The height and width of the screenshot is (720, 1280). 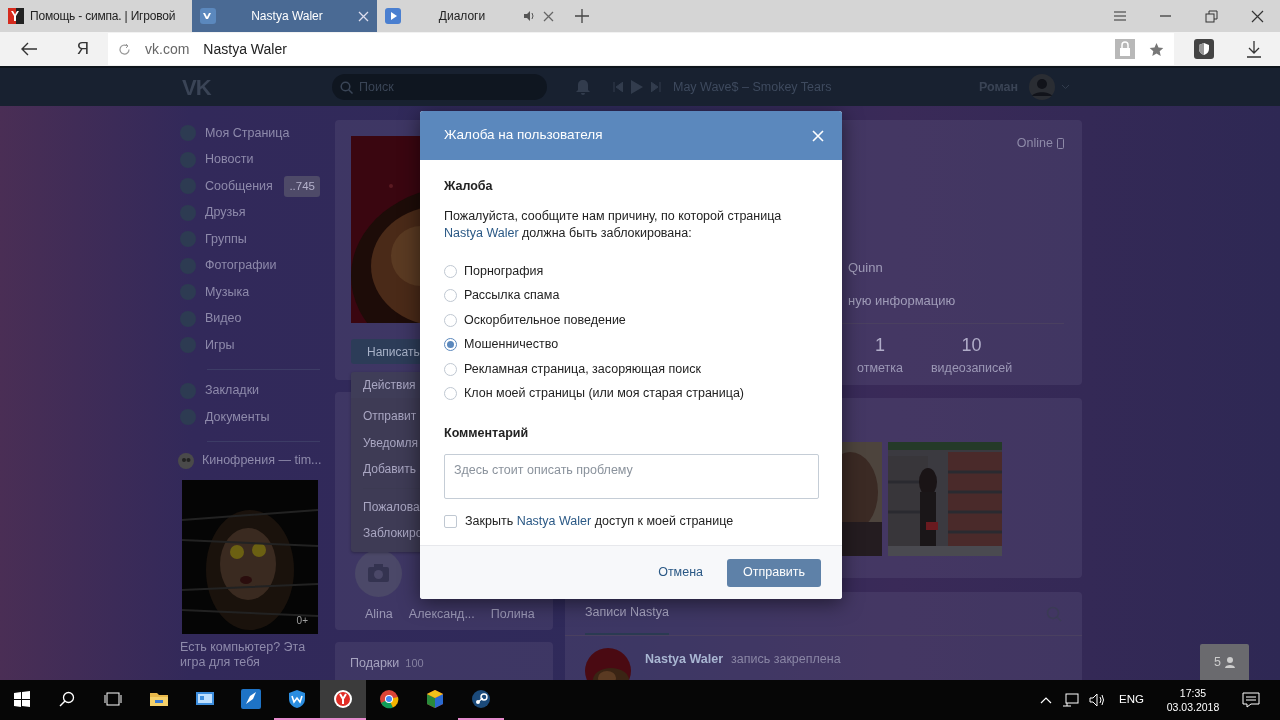 I want to click on previous-track-icon, so click(x=618, y=87).